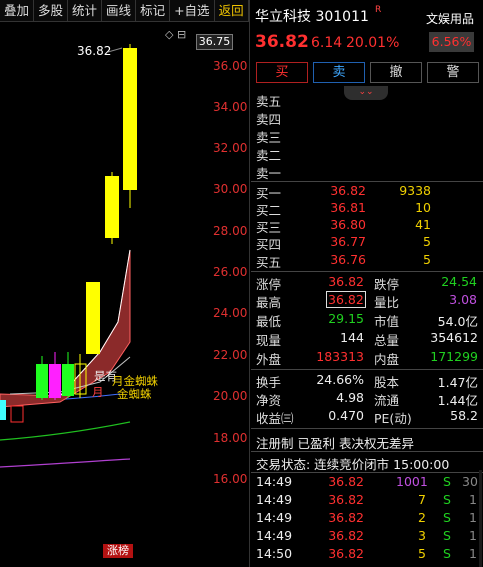  I want to click on bid-row: 买三 36.80 41, so click(343, 226).